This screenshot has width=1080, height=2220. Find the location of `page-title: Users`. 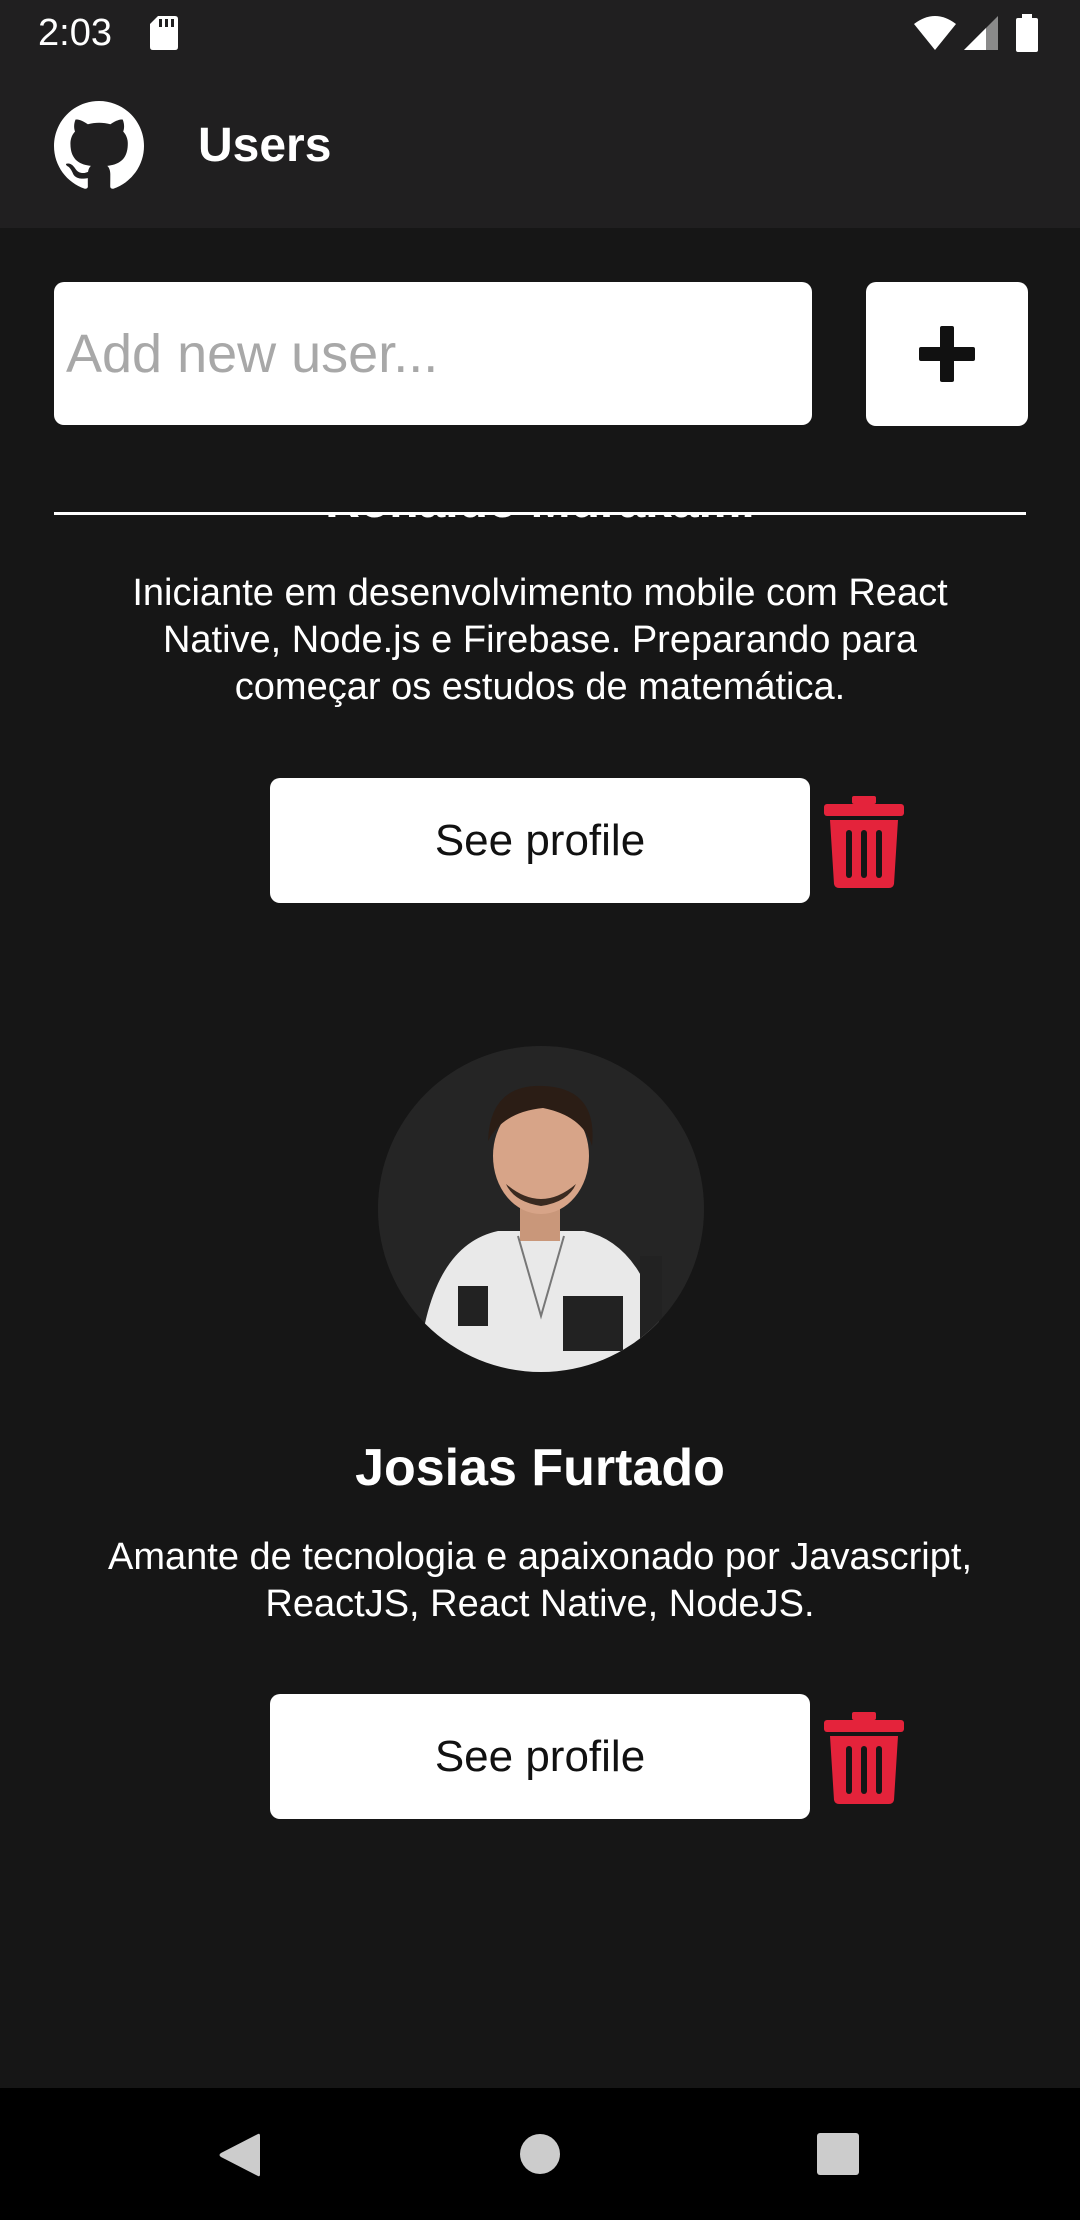

page-title: Users is located at coordinates (265, 145).